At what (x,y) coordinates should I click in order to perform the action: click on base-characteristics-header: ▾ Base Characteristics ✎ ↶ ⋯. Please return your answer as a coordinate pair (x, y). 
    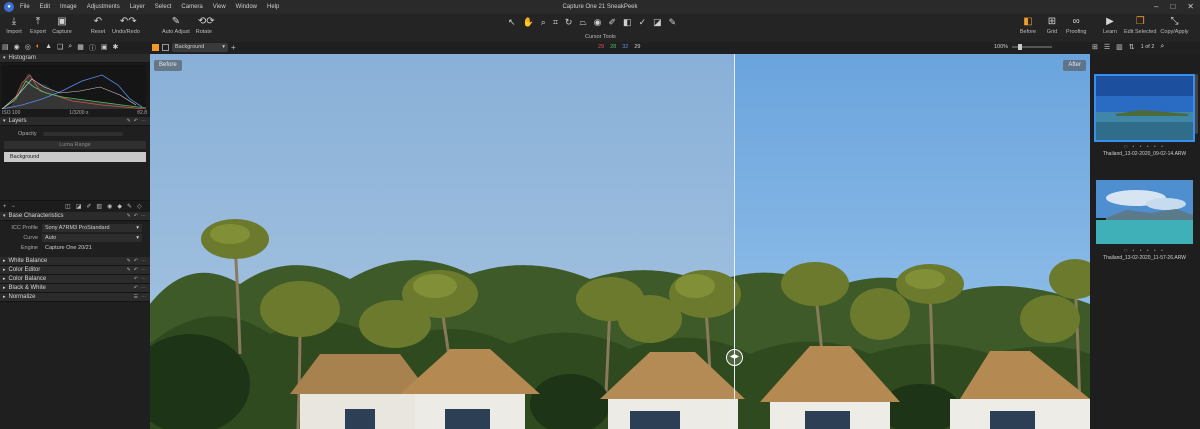
    Looking at the image, I should click on (75, 216).